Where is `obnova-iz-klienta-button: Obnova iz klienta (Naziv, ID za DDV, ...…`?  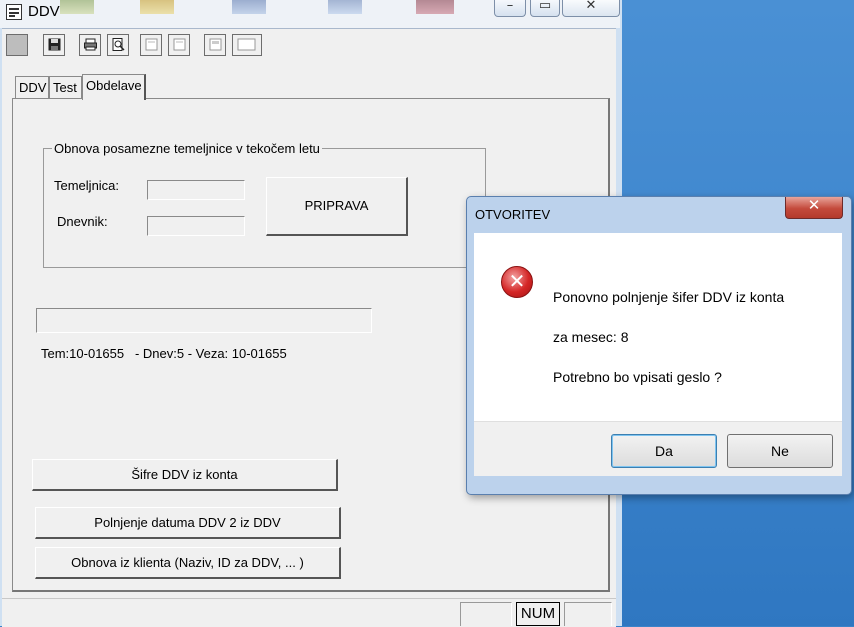
obnova-iz-klienta-button: Obnova iz klienta (Naziv, ID za DDV, ...… is located at coordinates (188, 563).